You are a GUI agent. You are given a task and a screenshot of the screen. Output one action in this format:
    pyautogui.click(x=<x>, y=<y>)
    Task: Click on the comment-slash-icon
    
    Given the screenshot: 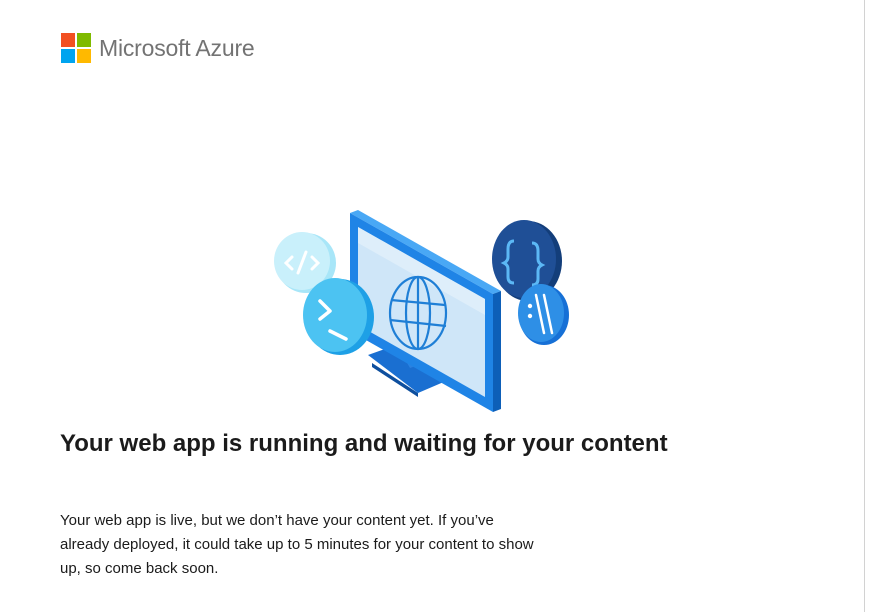 What is the action you would take?
    pyautogui.click(x=543, y=314)
    